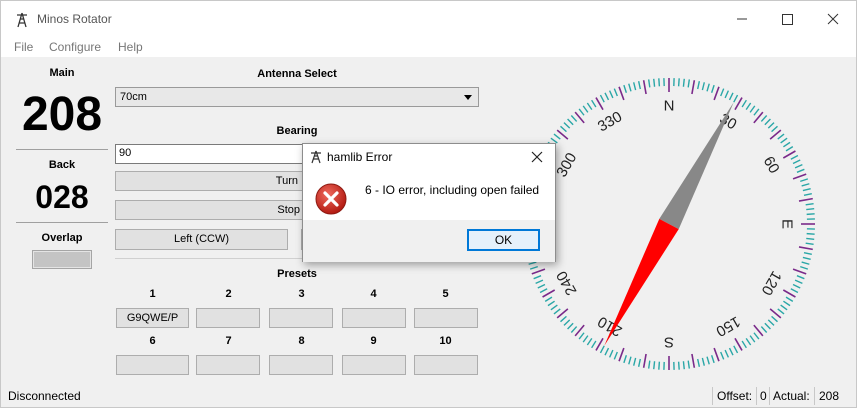  Describe the element at coordinates (566, 283) in the screenshot. I see `compass-label: 240` at that location.